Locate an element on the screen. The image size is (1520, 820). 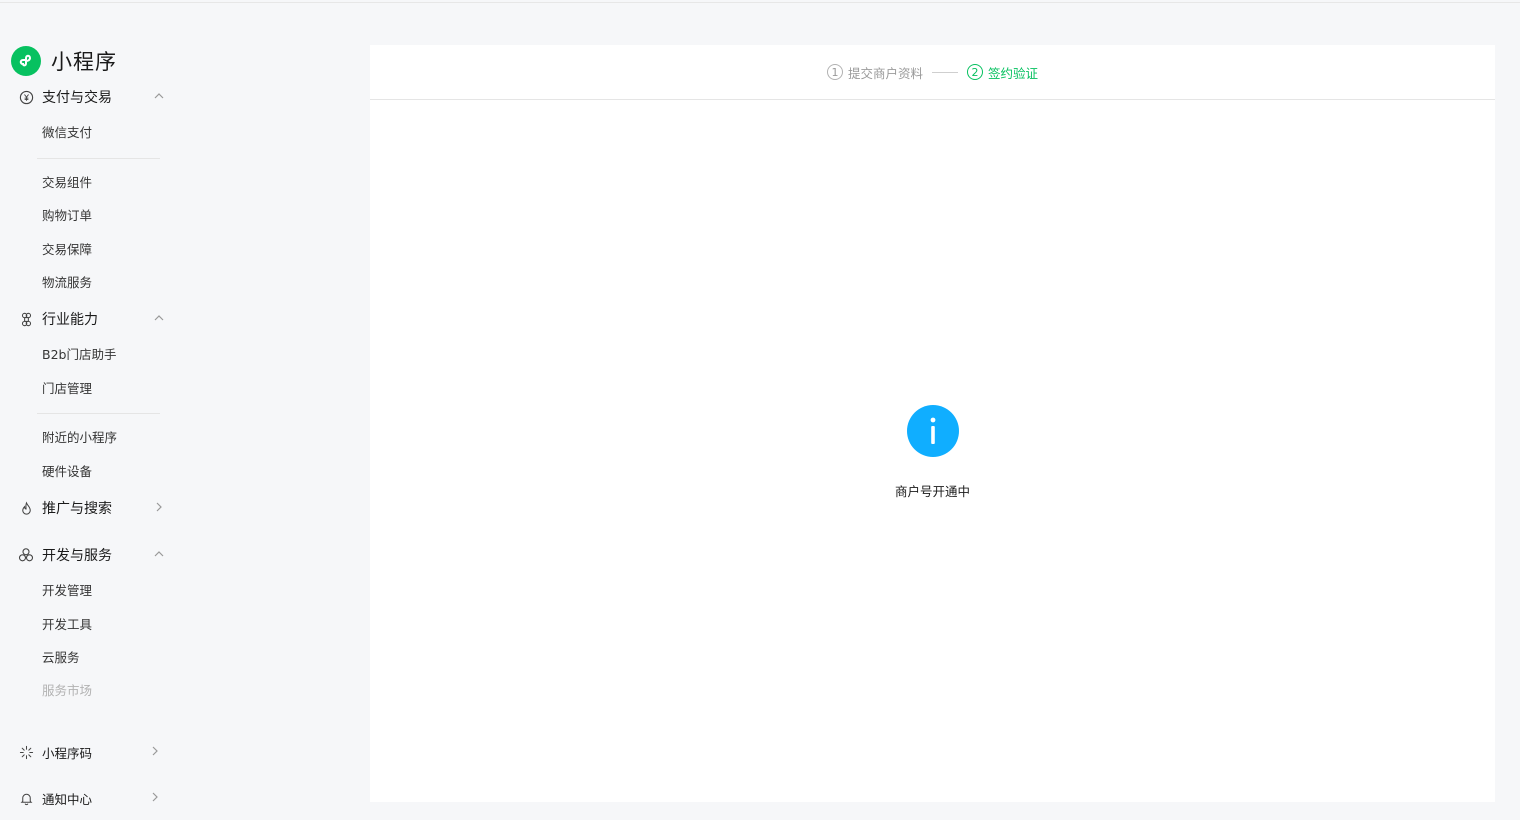
top-divider is located at coordinates (760, 2).